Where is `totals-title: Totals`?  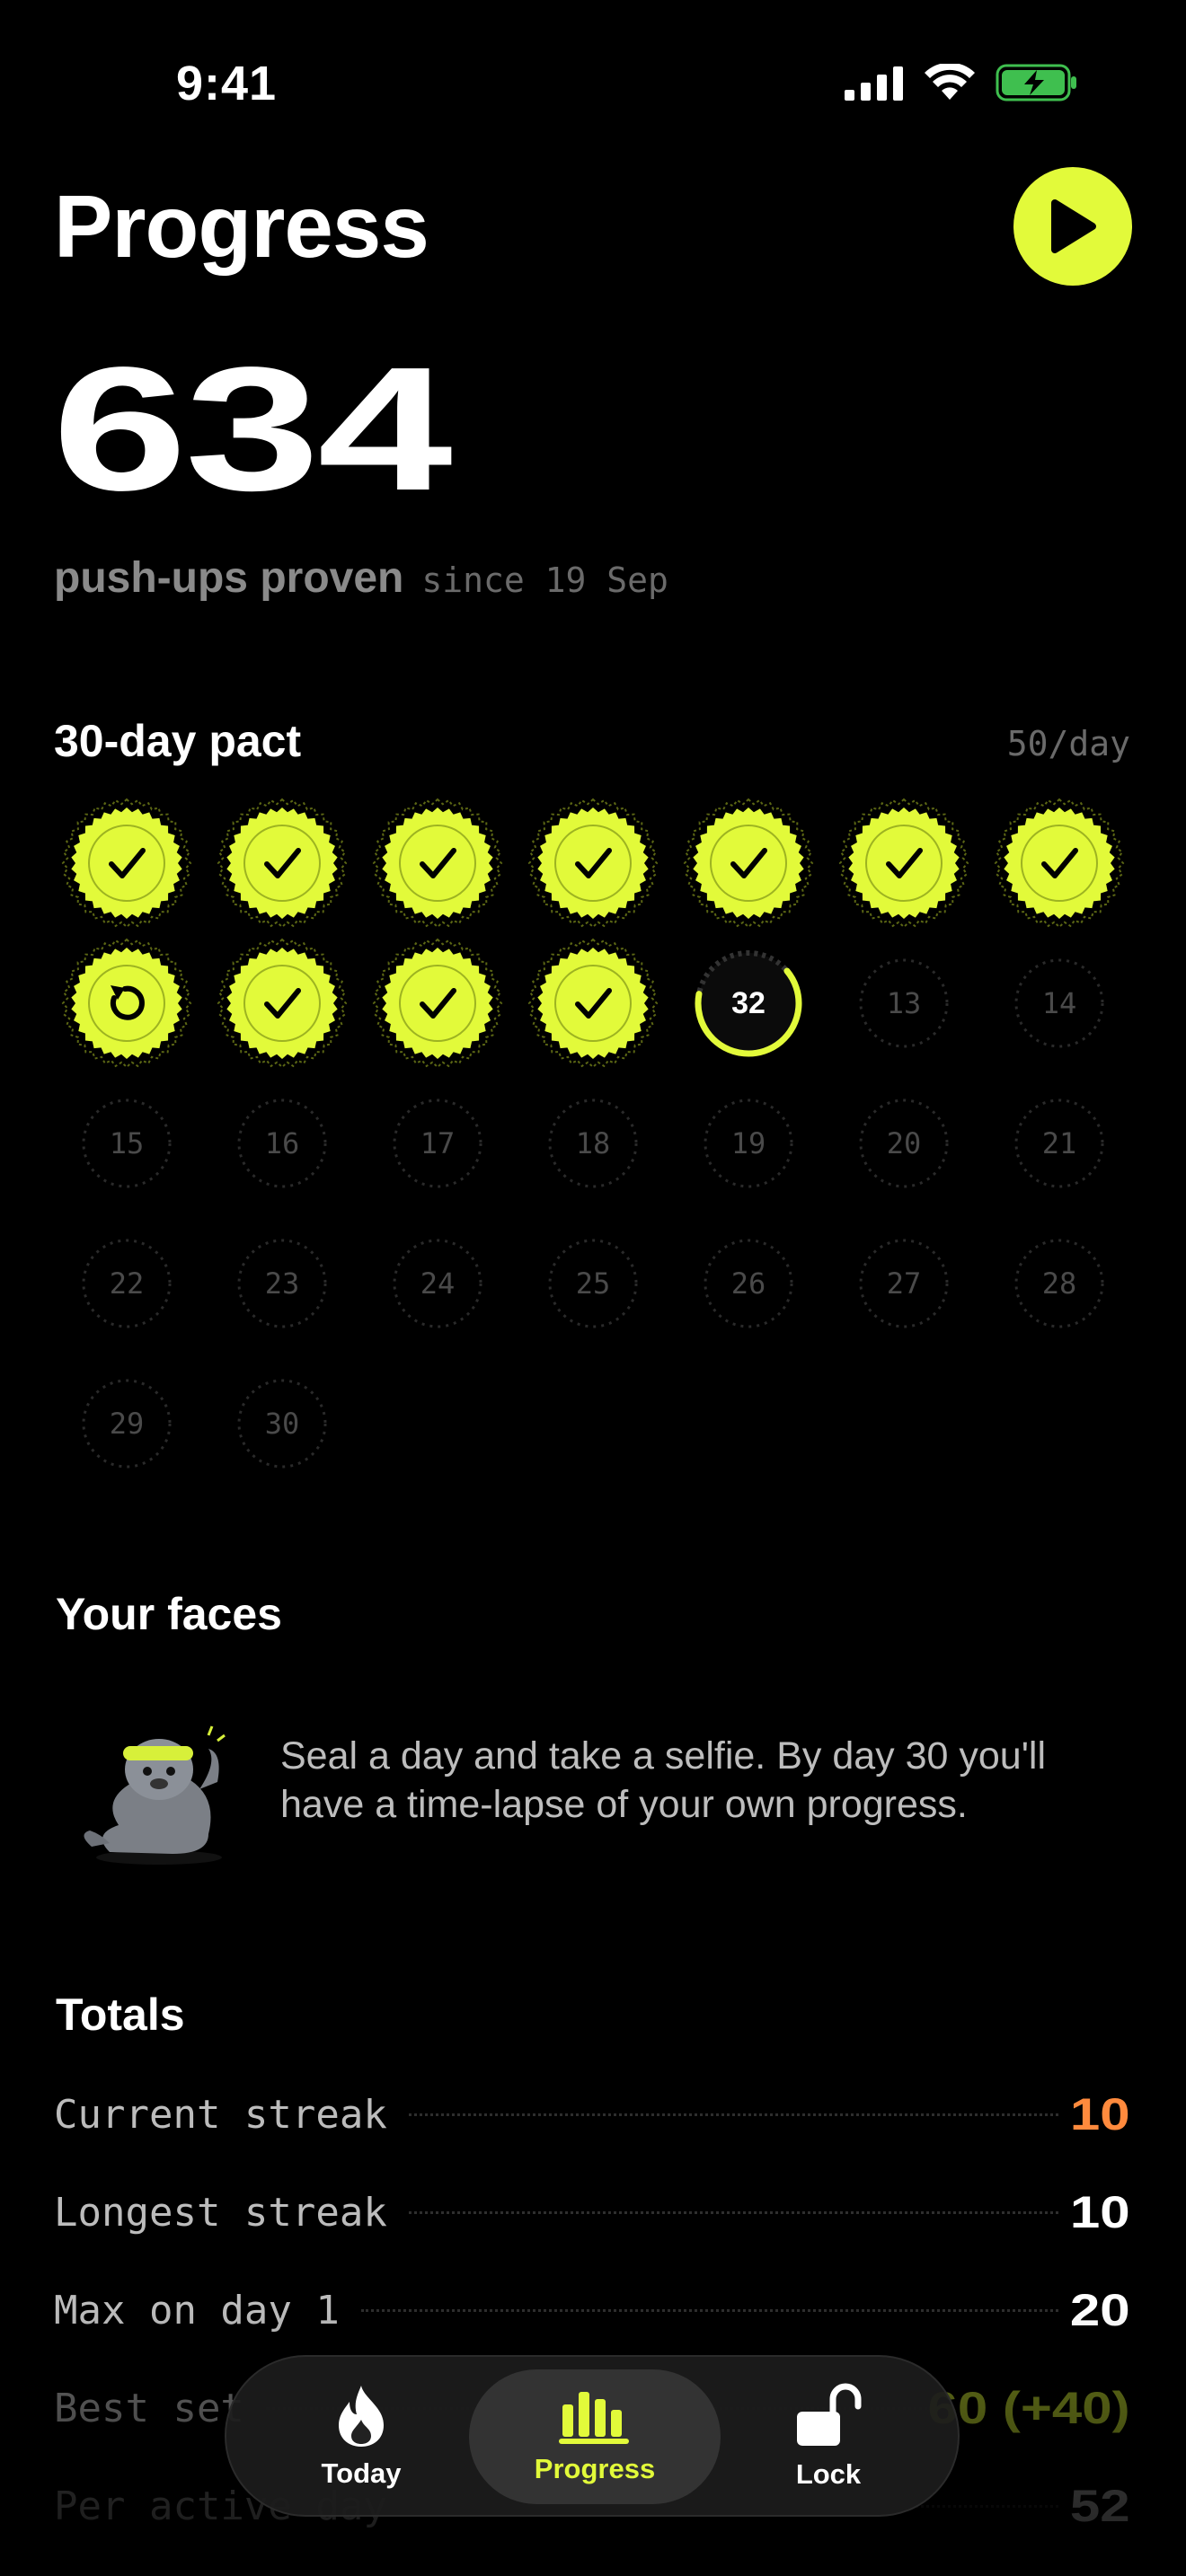
totals-title: Totals is located at coordinates (120, 2014).